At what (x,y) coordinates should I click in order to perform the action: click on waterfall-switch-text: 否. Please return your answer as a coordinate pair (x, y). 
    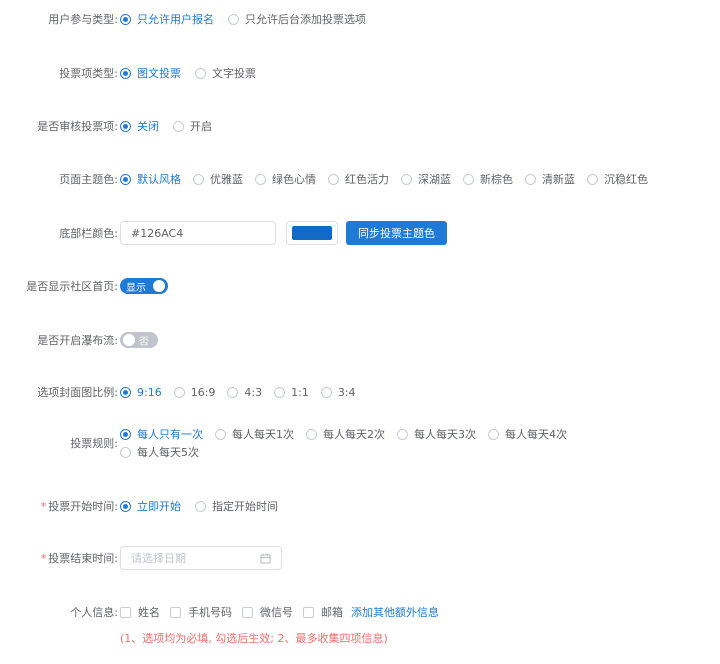
    Looking at the image, I should click on (144, 342).